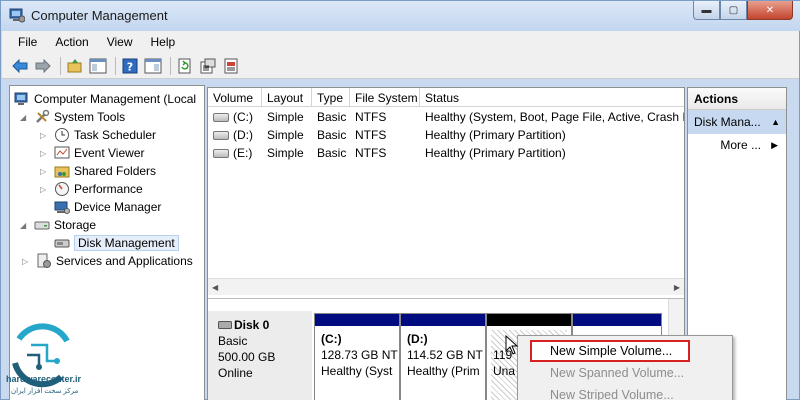 The width and height of the screenshot is (800, 400). What do you see at coordinates (446, 286) in the screenshot?
I see `horizontal-scrollbar: ◀ ▶` at bounding box center [446, 286].